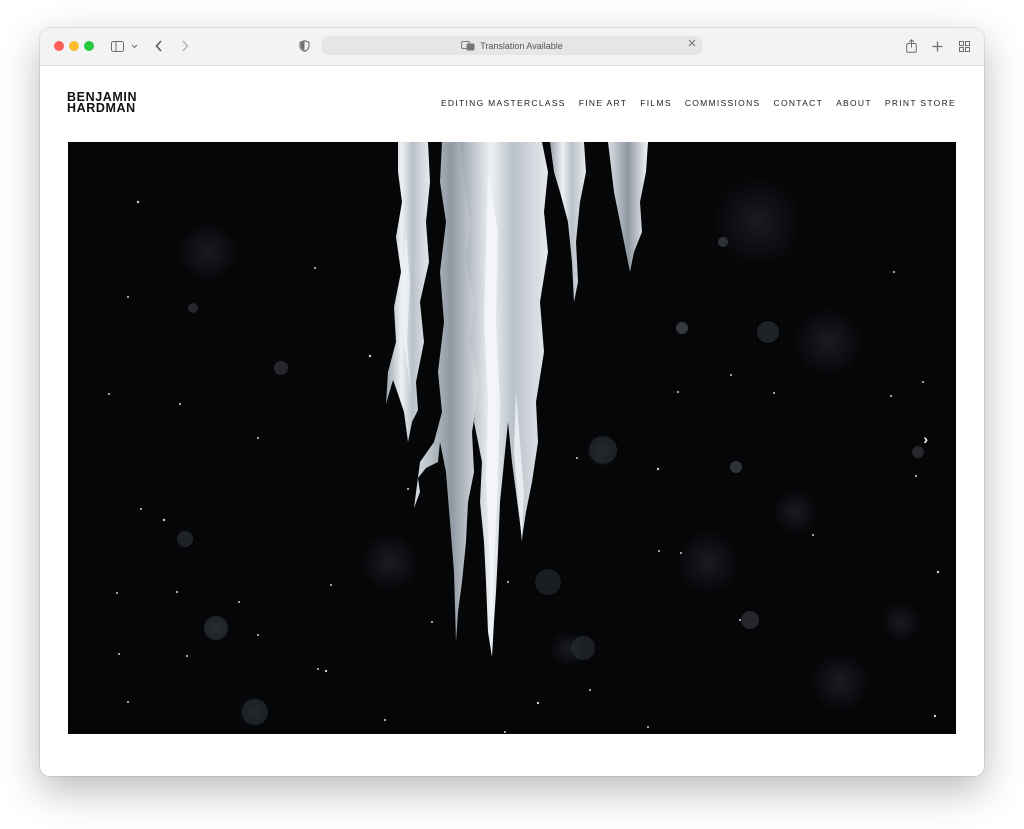 The image size is (1024, 829). Describe the element at coordinates (692, 44) in the screenshot. I see `close-icon` at that location.